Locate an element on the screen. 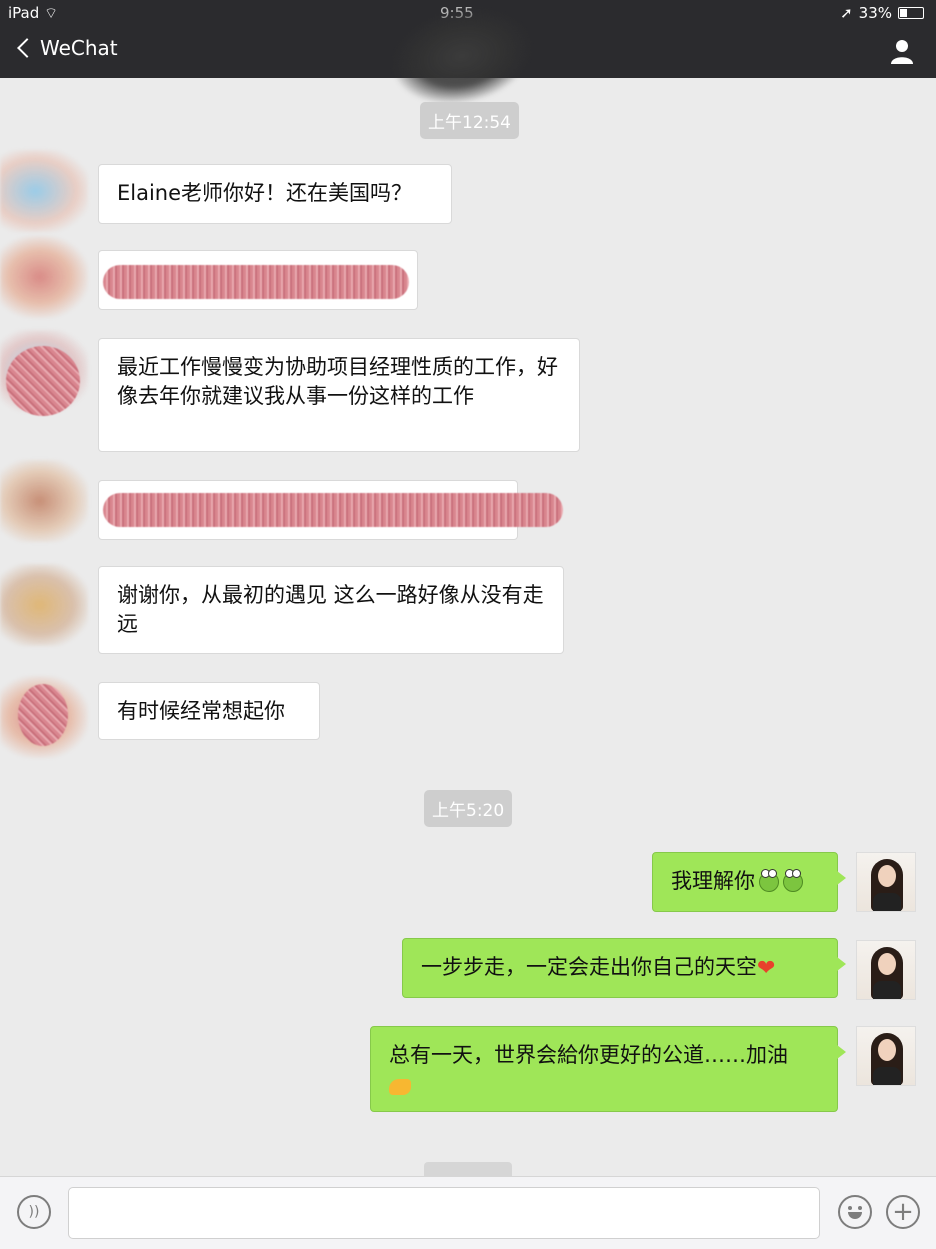 The height and width of the screenshot is (1249, 936). wifi-icon: ⌔ is located at coordinates (51, 13).